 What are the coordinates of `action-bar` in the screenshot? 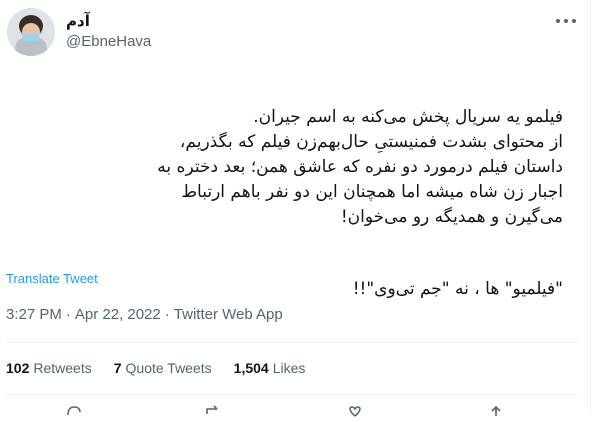 It's located at (297, 410).